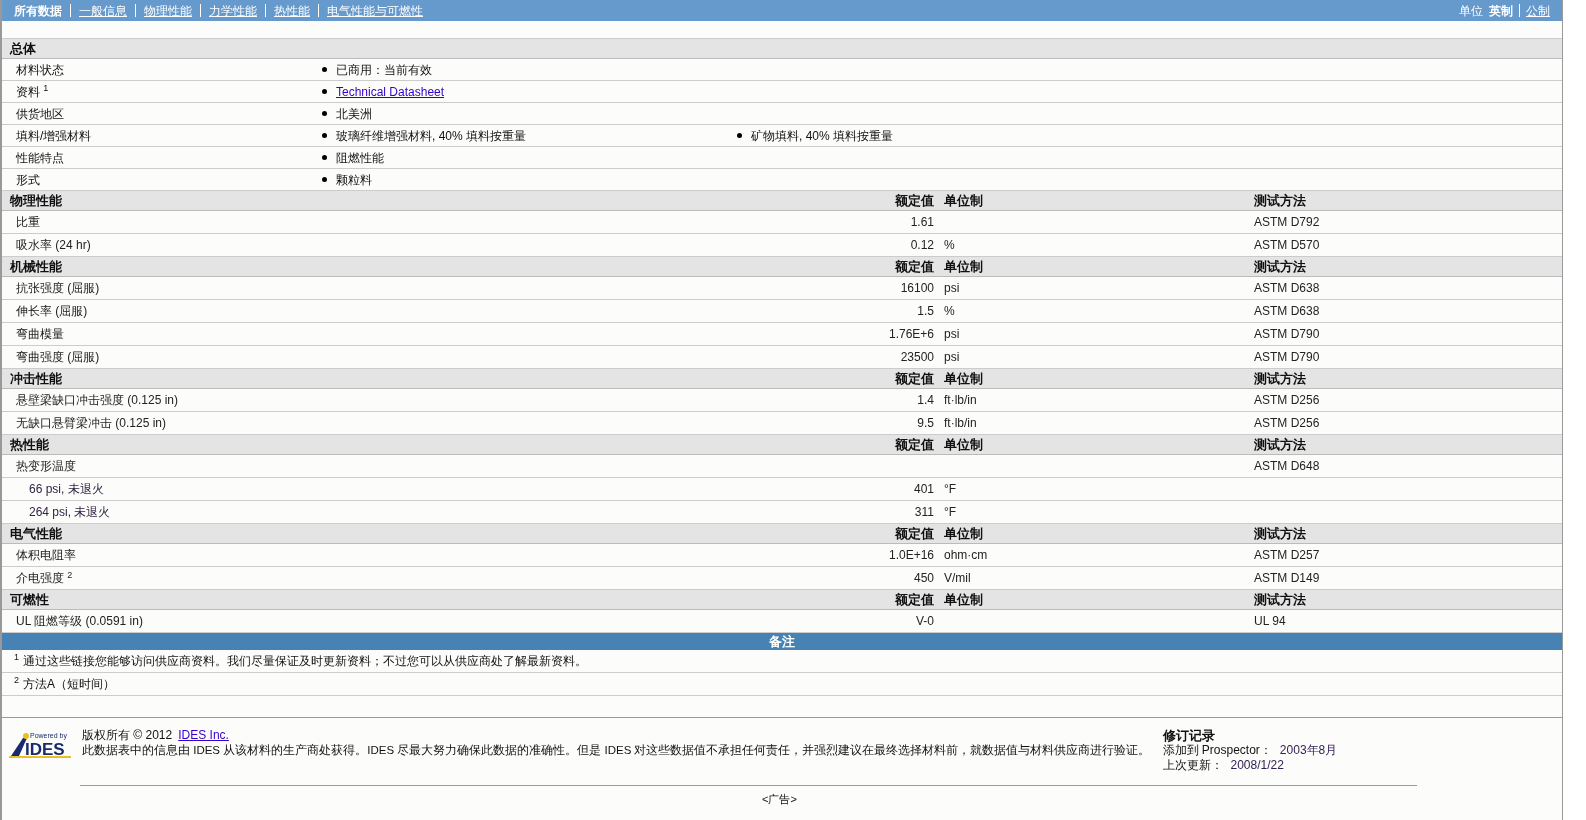 The image size is (1586, 820). Describe the element at coordinates (354, 114) in the screenshot. I see `property-value: 北美洲` at that location.